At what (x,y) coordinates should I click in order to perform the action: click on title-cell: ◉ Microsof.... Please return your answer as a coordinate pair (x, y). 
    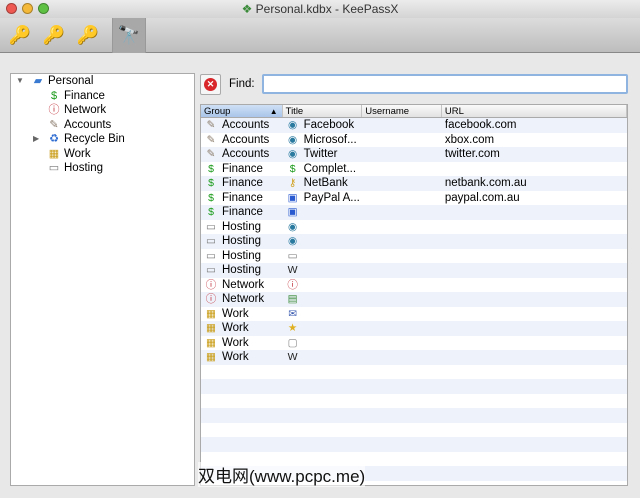
    Looking at the image, I should click on (323, 140).